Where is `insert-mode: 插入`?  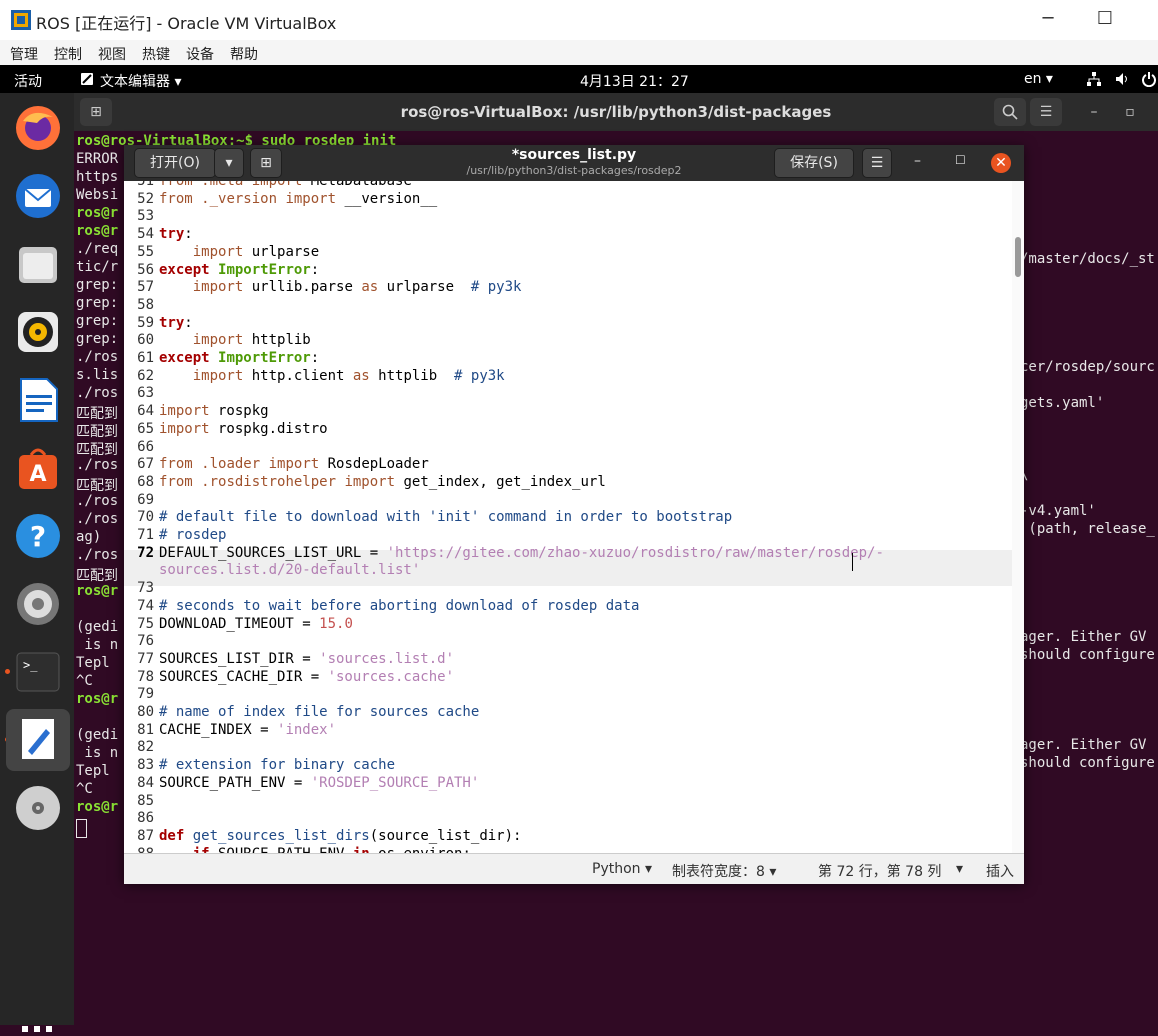 insert-mode: 插入 is located at coordinates (1000, 871).